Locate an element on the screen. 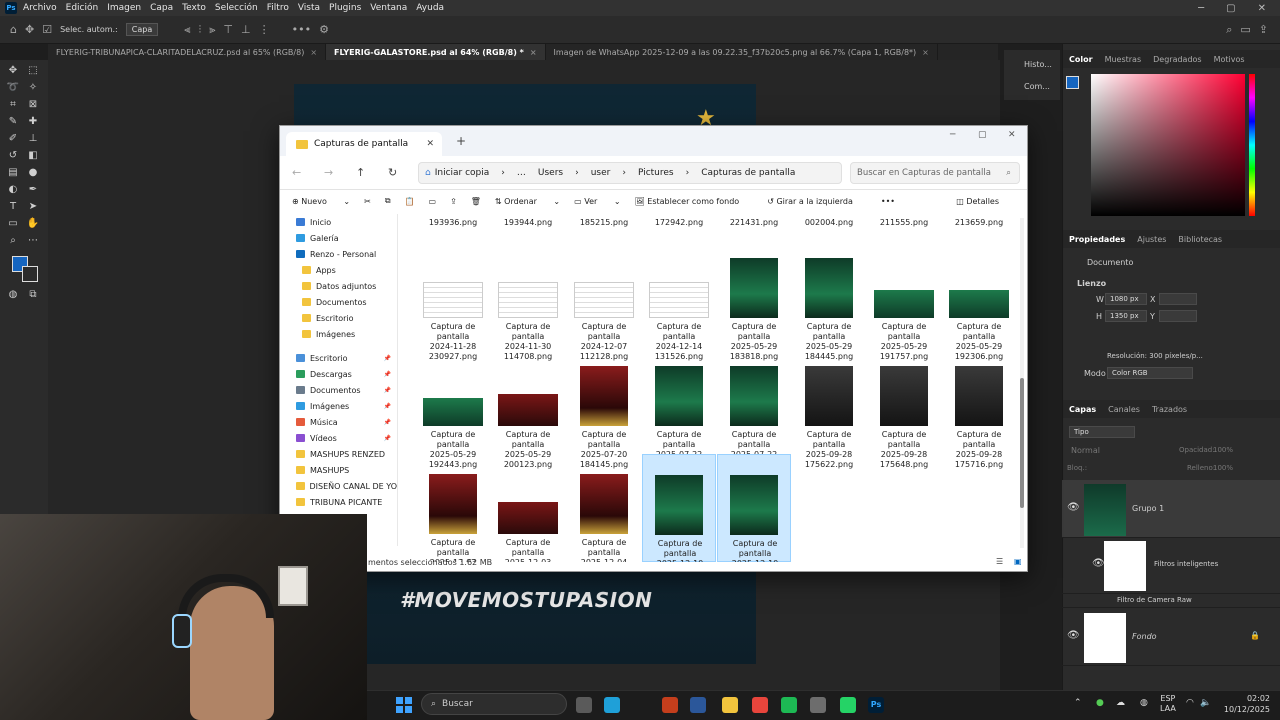 The width and height of the screenshot is (1280, 720). healing-brush-icon: ✚ is located at coordinates (33, 122).